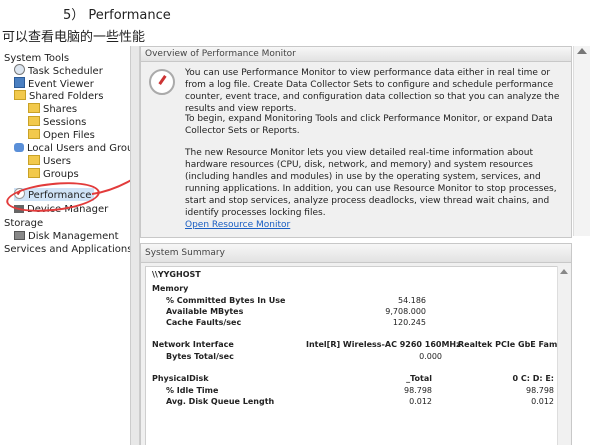 The width and height of the screenshot is (604, 445). What do you see at coordinates (205, 311) in the screenshot?
I see `memory-row-label: Available MBytes` at bounding box center [205, 311].